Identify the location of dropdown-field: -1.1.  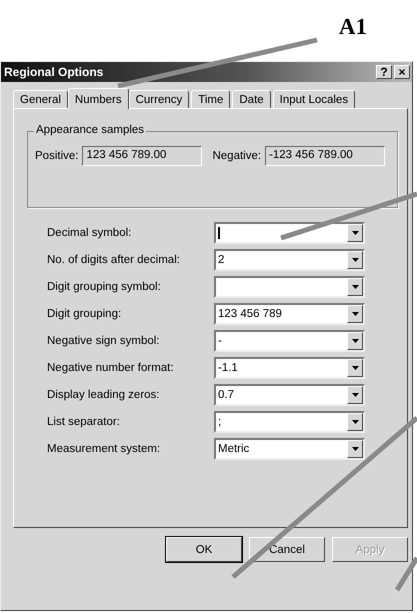
(289, 368).